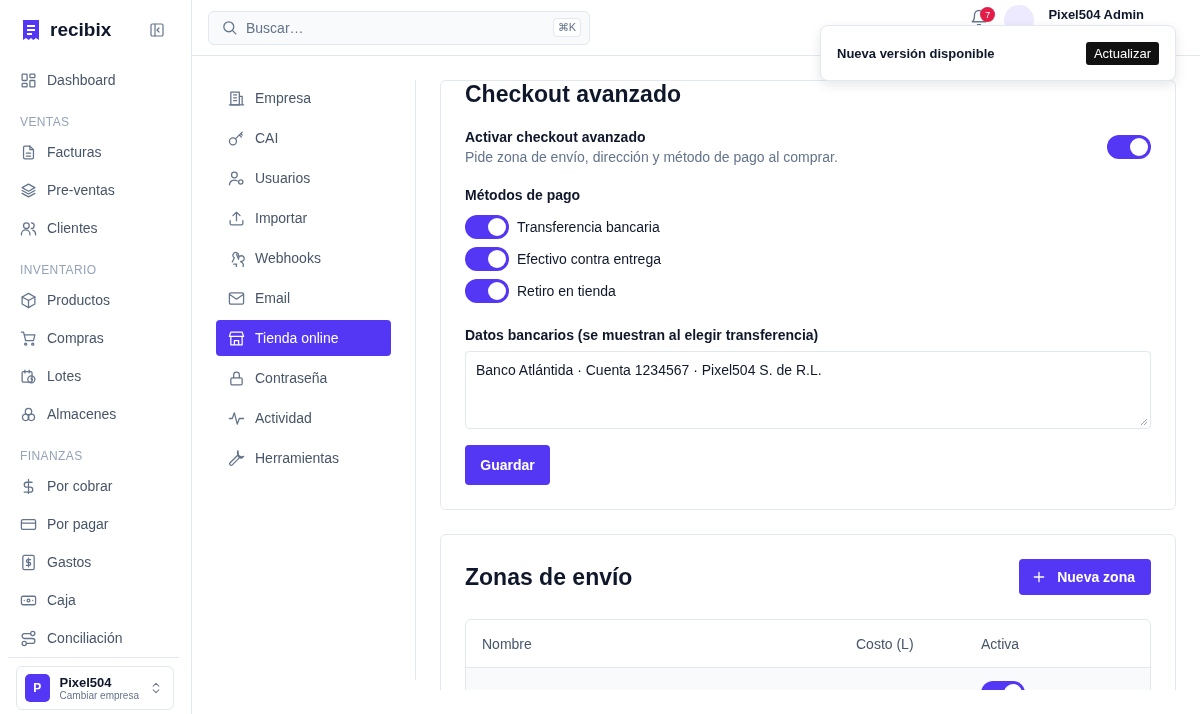 The height and width of the screenshot is (714, 1200). I want to click on payment-method-label: Retiro en tienda, so click(566, 291).